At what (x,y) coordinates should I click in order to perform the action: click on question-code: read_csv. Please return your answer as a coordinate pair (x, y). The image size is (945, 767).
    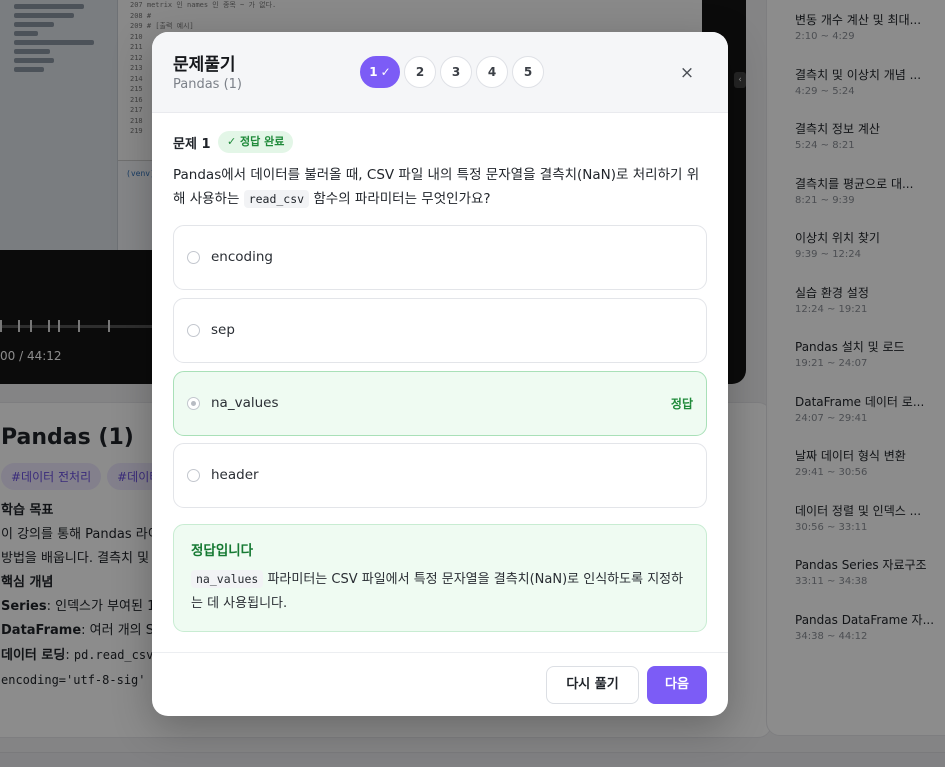
    Looking at the image, I should click on (276, 199).